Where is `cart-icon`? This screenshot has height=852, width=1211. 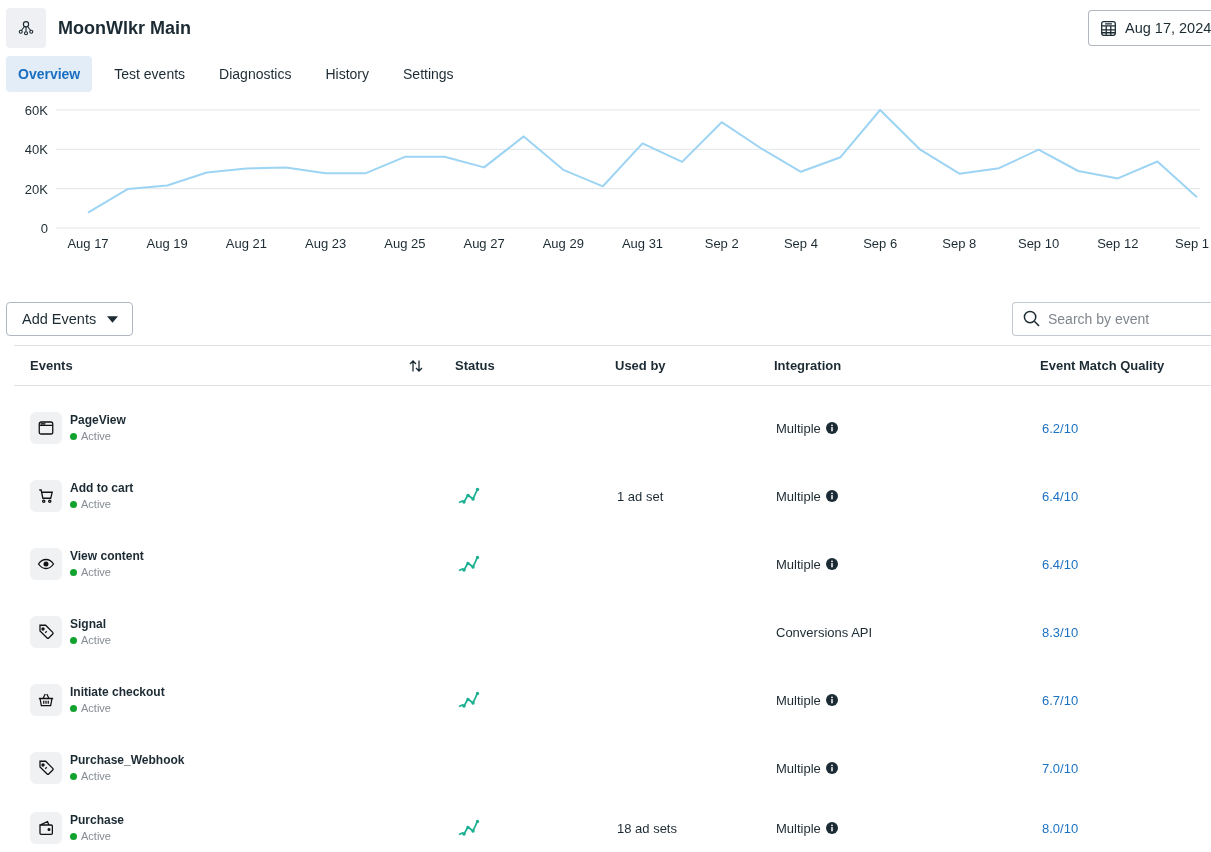
cart-icon is located at coordinates (46, 496).